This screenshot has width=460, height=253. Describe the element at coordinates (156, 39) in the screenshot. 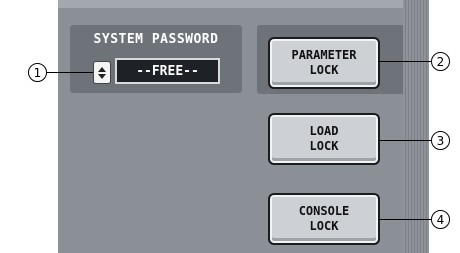

I see `system-password-title: SYSTEM PASSWORD` at that location.